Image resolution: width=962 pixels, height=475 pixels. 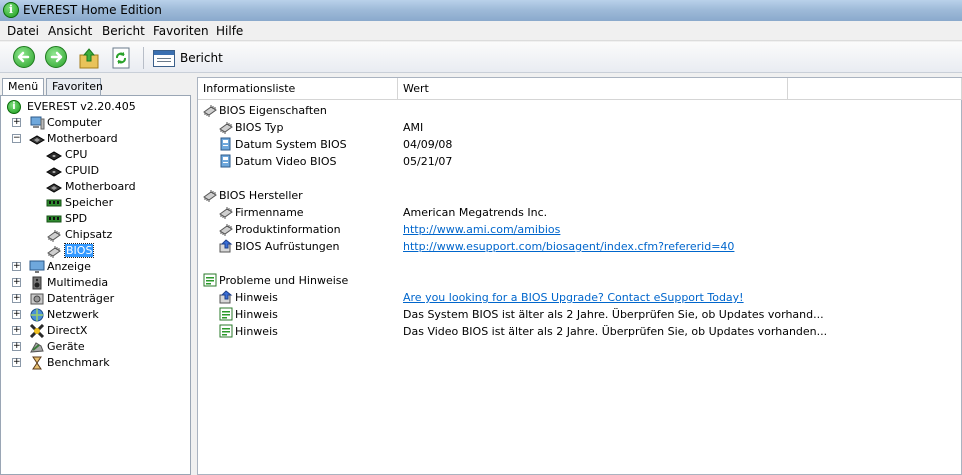 I want to click on menu-hilfe: Hilfe, so click(x=229, y=31).